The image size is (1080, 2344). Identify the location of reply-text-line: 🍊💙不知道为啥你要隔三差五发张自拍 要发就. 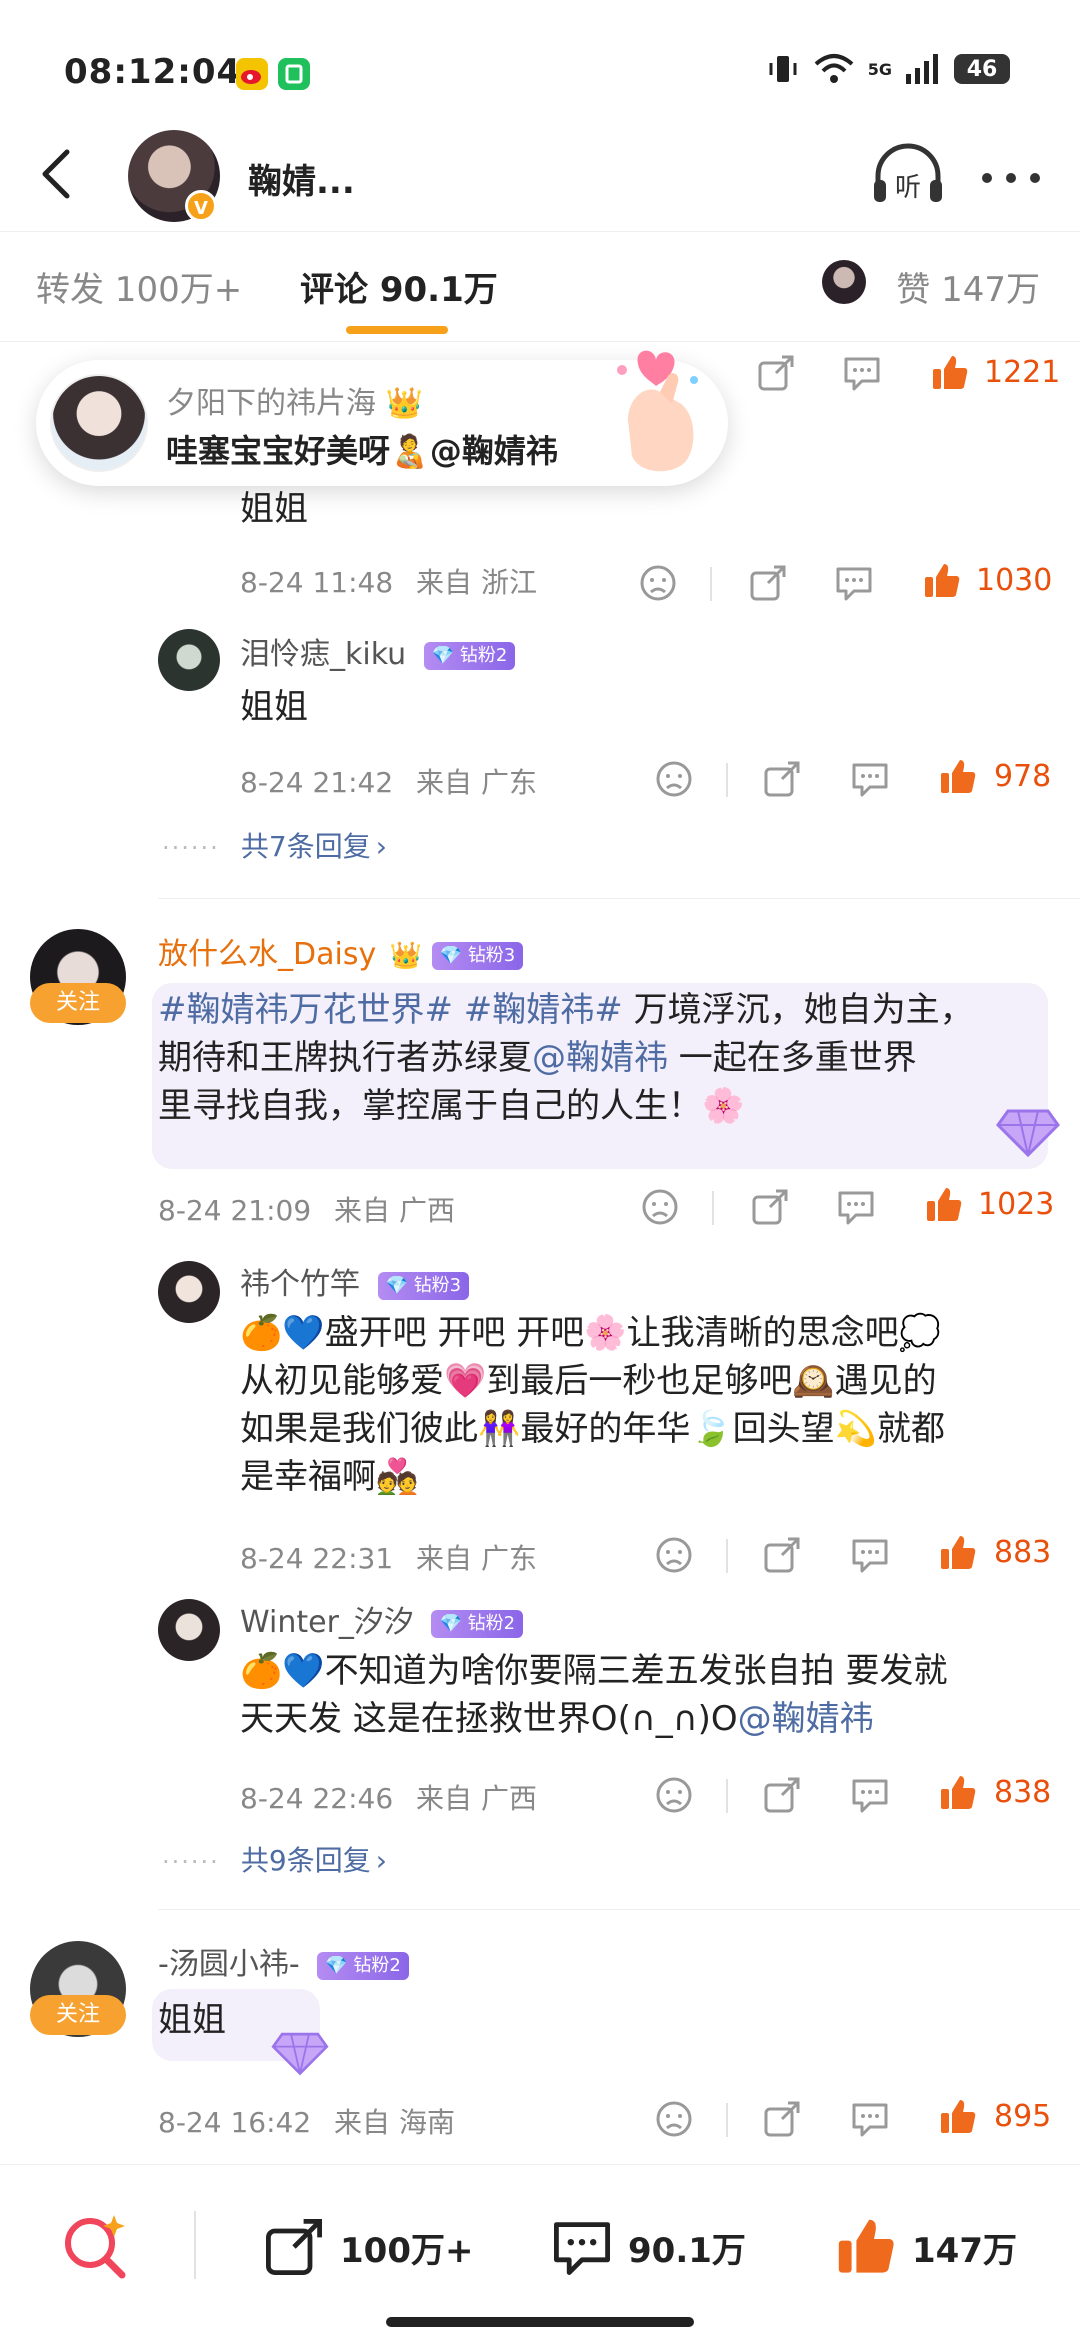
(594, 1671).